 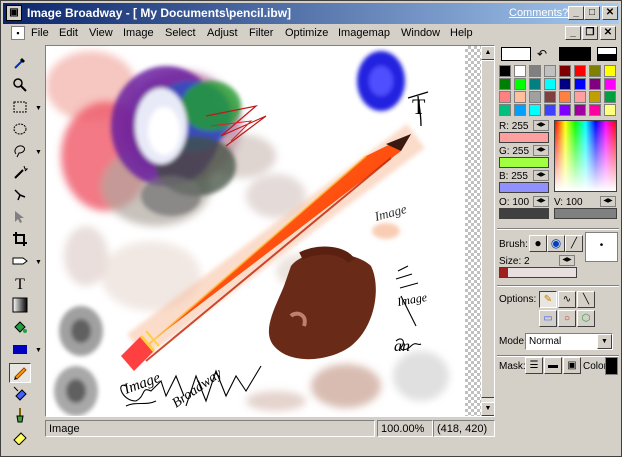 I want to click on comments-link: Comments?, so click(x=538, y=13).